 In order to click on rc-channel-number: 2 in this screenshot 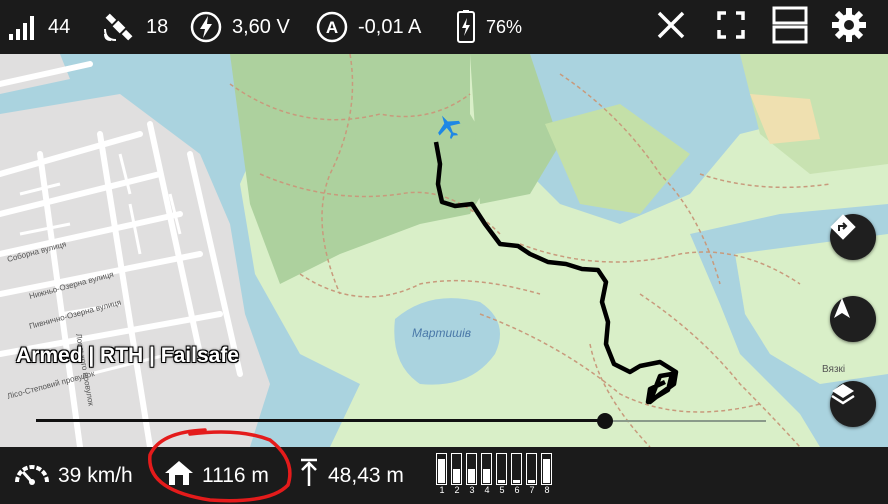, I will do `click(457, 490)`.